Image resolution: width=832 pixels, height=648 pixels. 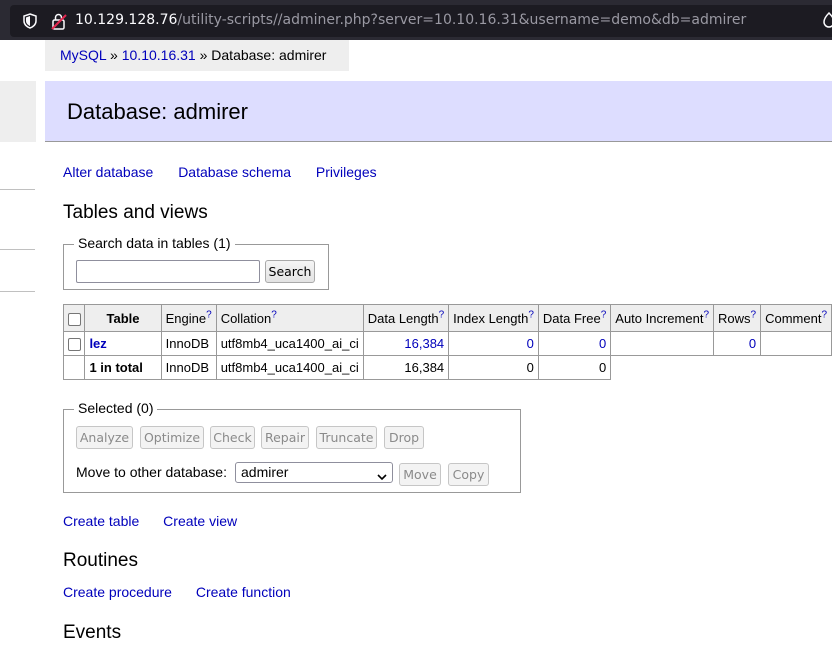 What do you see at coordinates (123, 367) in the screenshot?
I see `total-label-cell: 1 in total` at bounding box center [123, 367].